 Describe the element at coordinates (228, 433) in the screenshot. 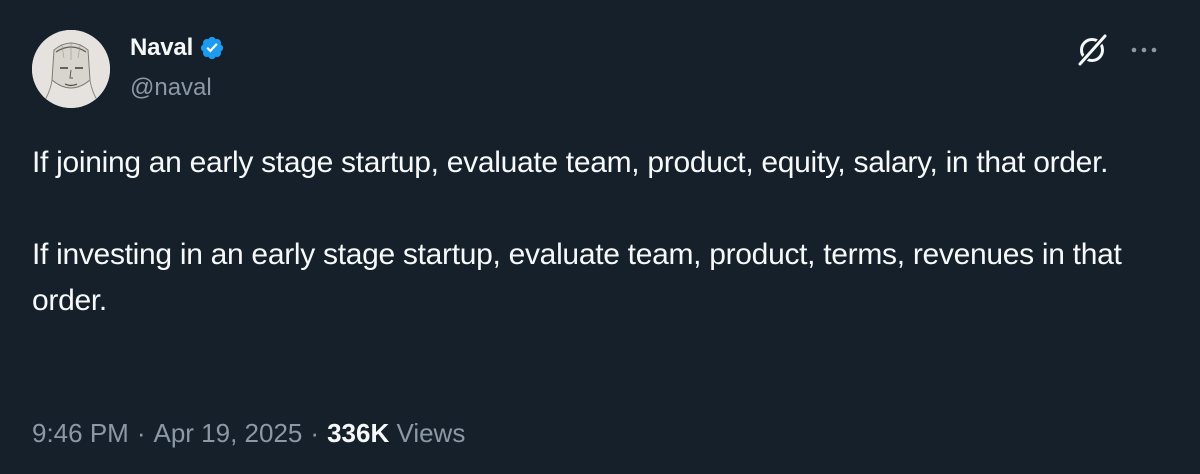

I see `tweet-date: Apr 19, 2025` at that location.